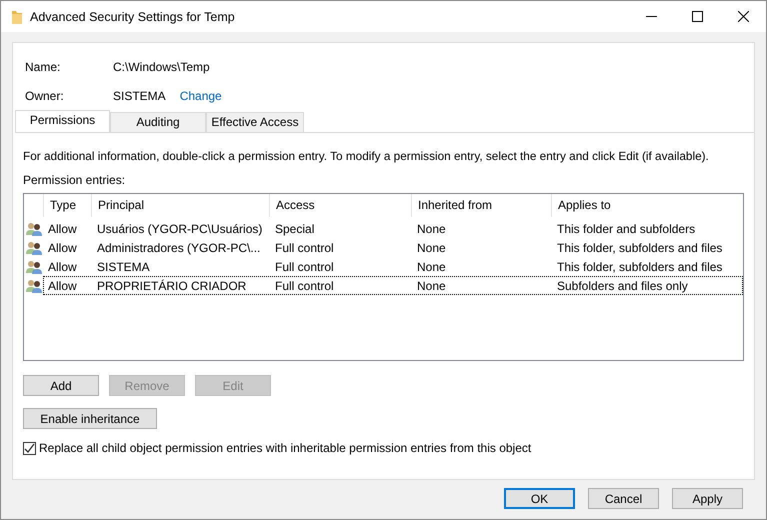 The height and width of the screenshot is (520, 767). I want to click on change-link: Change, so click(201, 96).